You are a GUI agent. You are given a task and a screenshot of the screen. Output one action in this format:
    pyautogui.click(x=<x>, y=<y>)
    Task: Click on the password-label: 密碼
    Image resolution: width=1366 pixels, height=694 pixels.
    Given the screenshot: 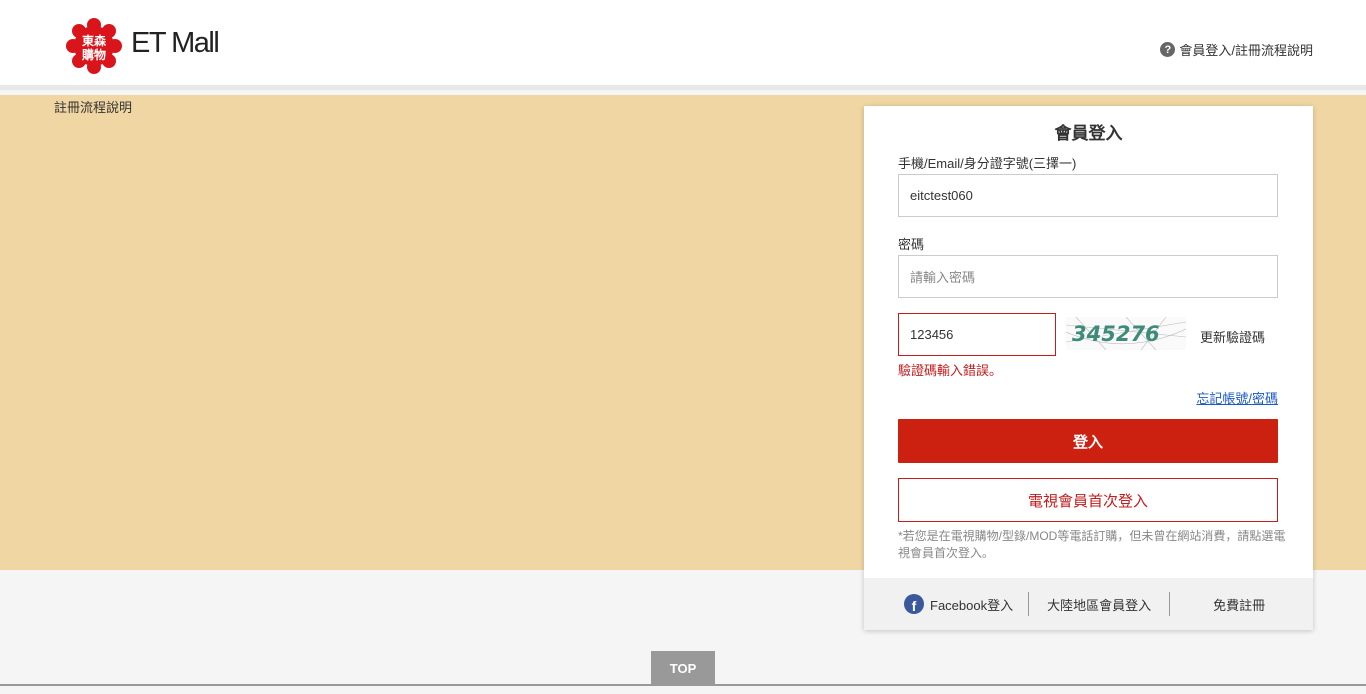 What is the action you would take?
    pyautogui.click(x=911, y=244)
    